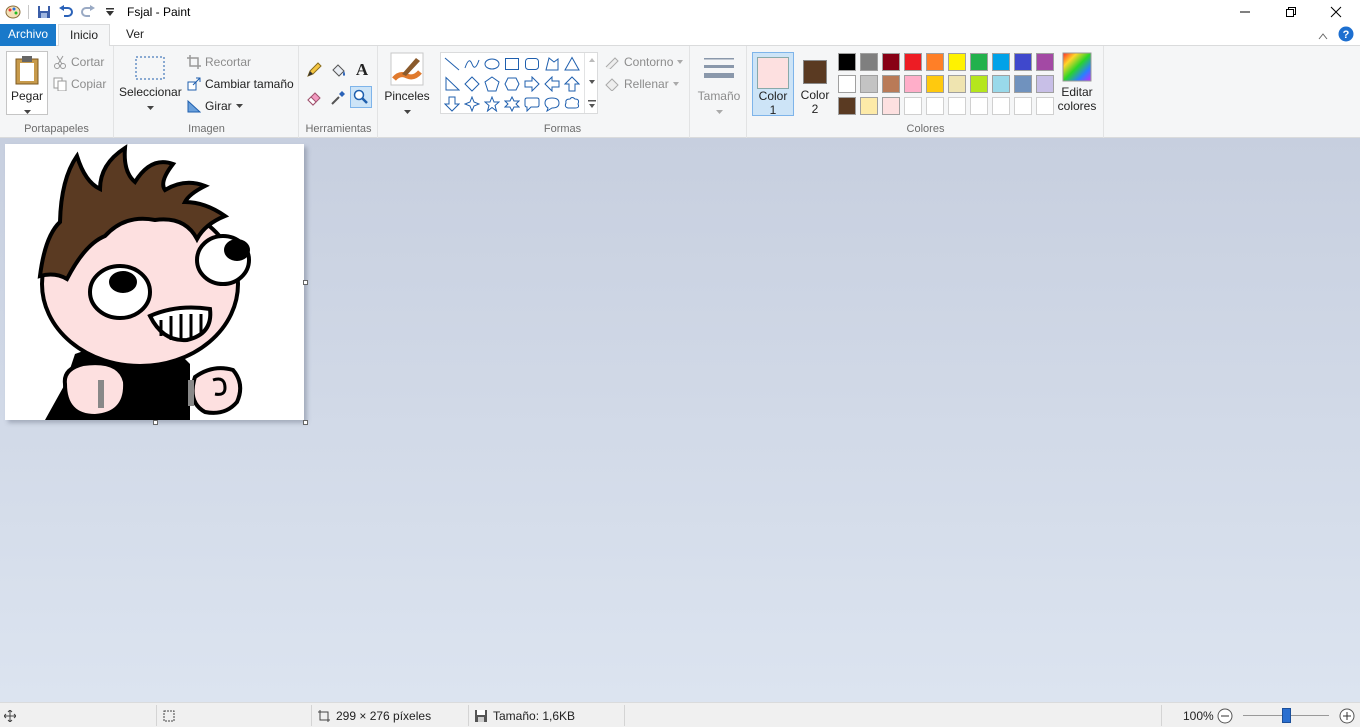  Describe the element at coordinates (88, 12) in the screenshot. I see `redo-icon` at that location.